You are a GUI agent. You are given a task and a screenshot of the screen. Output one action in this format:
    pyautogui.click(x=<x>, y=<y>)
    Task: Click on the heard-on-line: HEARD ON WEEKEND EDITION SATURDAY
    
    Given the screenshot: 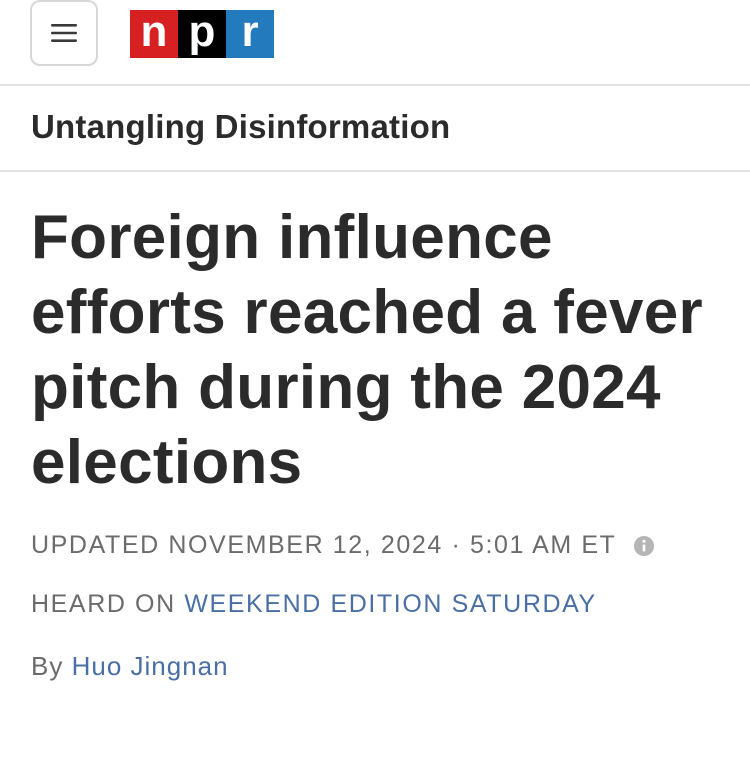 What is the action you would take?
    pyautogui.click(x=314, y=604)
    